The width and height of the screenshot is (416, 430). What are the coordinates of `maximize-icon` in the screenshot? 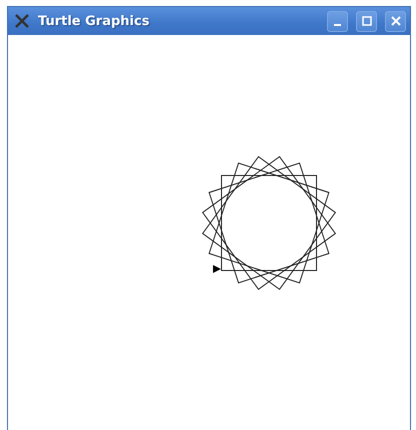 It's located at (367, 21).